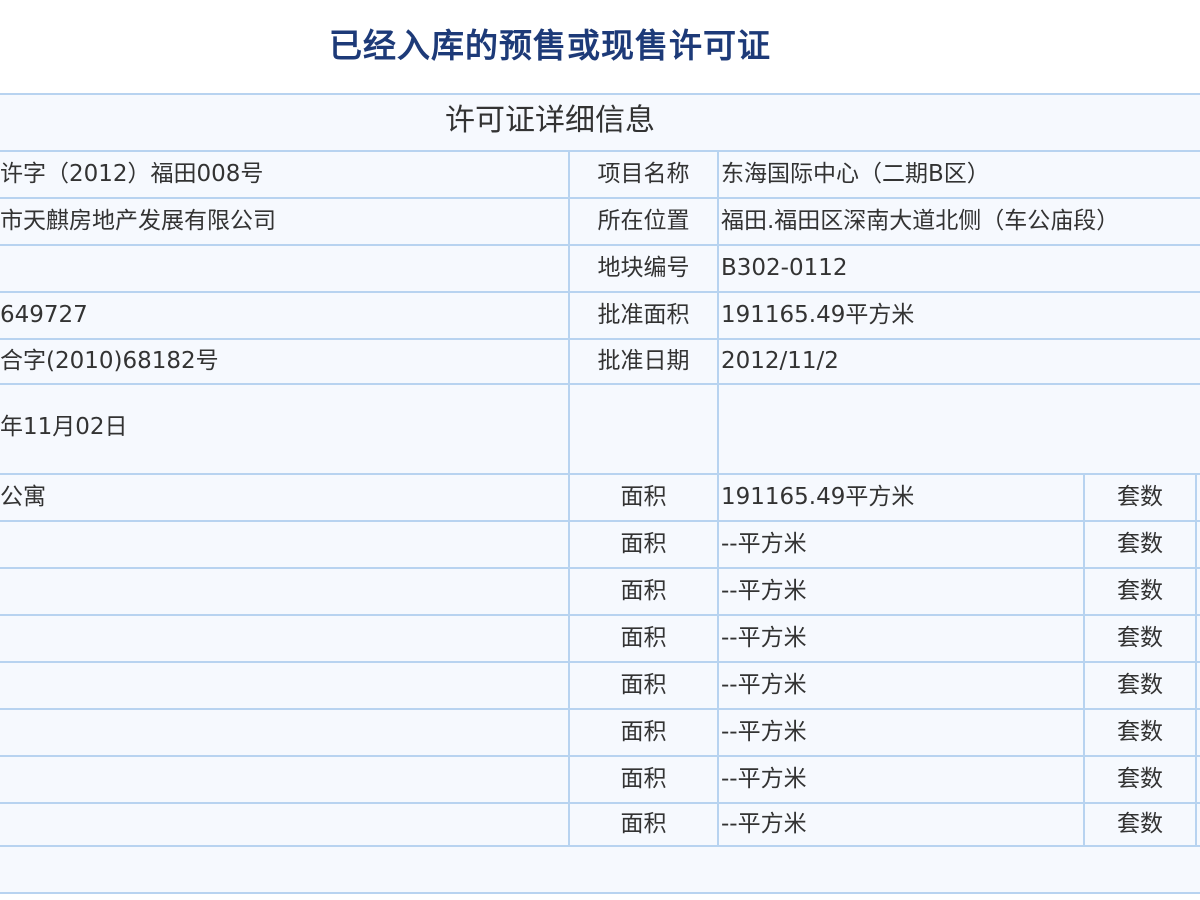  I want to click on area-value: 191165.49平方米, so click(818, 497).